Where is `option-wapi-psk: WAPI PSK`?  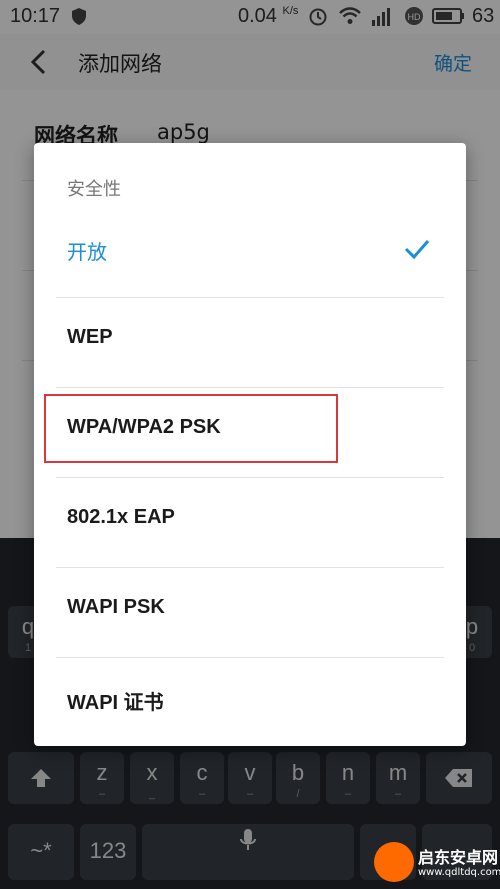 option-wapi-psk: WAPI PSK is located at coordinates (250, 612).